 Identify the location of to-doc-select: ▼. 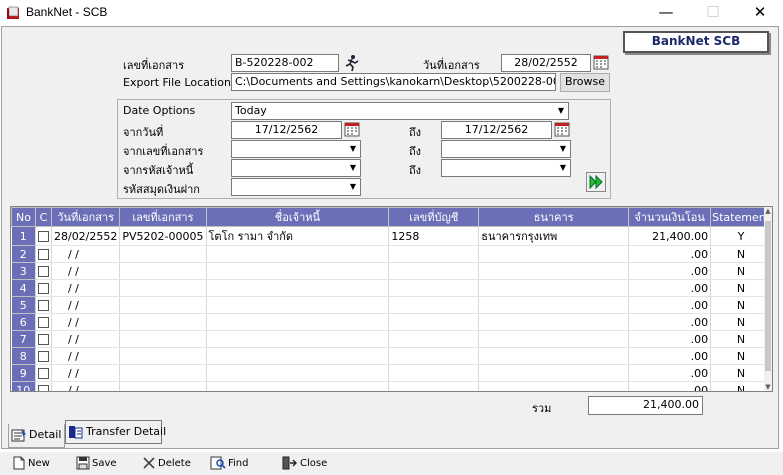
(506, 149).